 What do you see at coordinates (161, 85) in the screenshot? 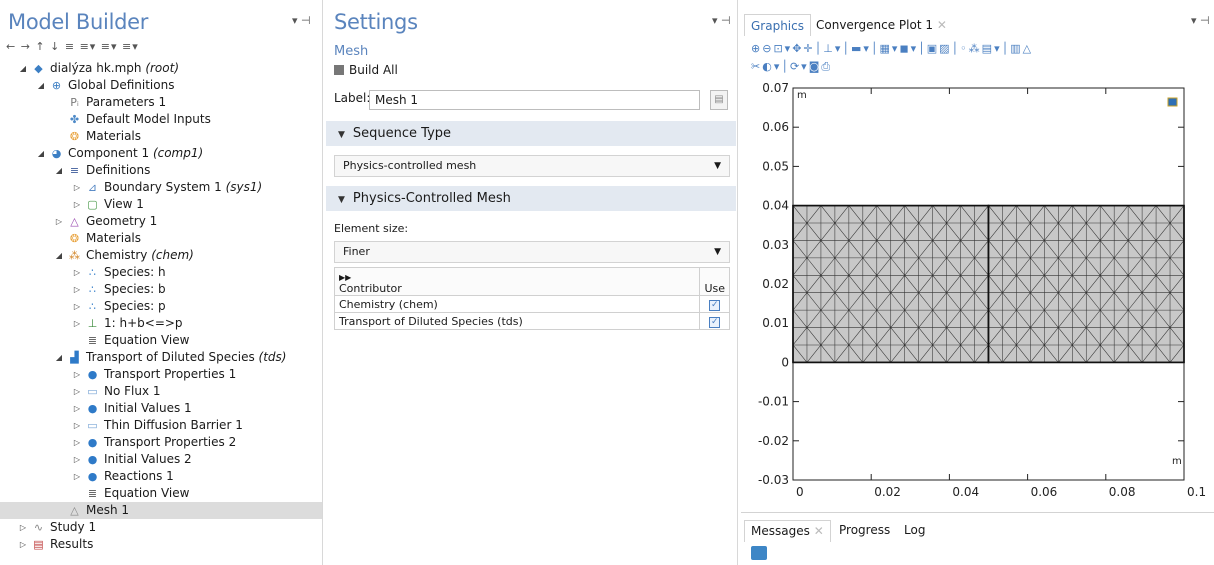
I see `tree-item: ◢ ⊕ Global Definitions` at bounding box center [161, 85].